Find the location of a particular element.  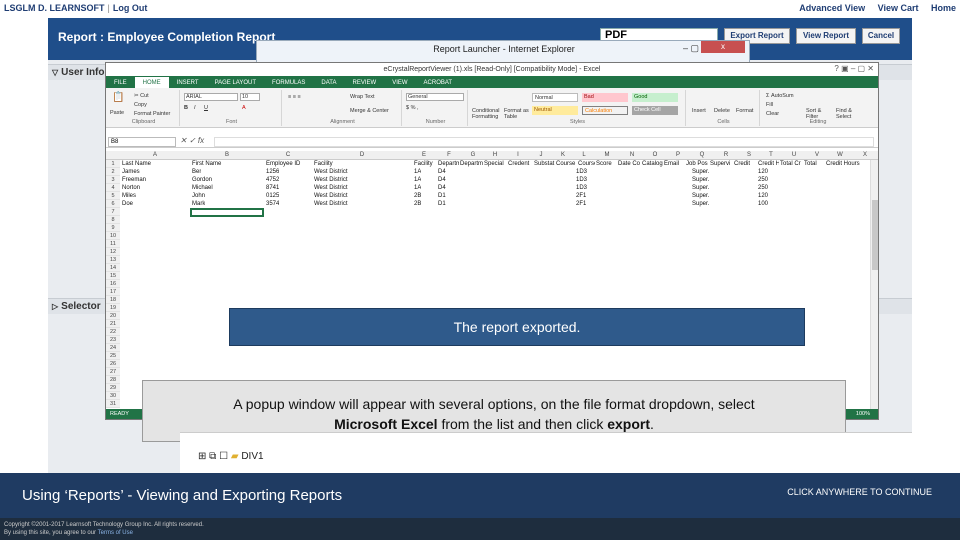

row-header: 20 is located at coordinates (113, 316).